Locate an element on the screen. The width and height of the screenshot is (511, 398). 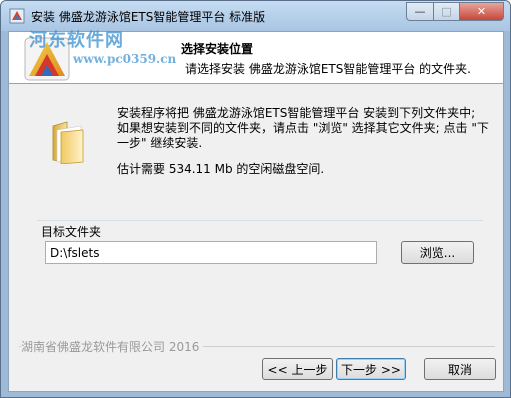
minimize-button: — is located at coordinates (419, 11).